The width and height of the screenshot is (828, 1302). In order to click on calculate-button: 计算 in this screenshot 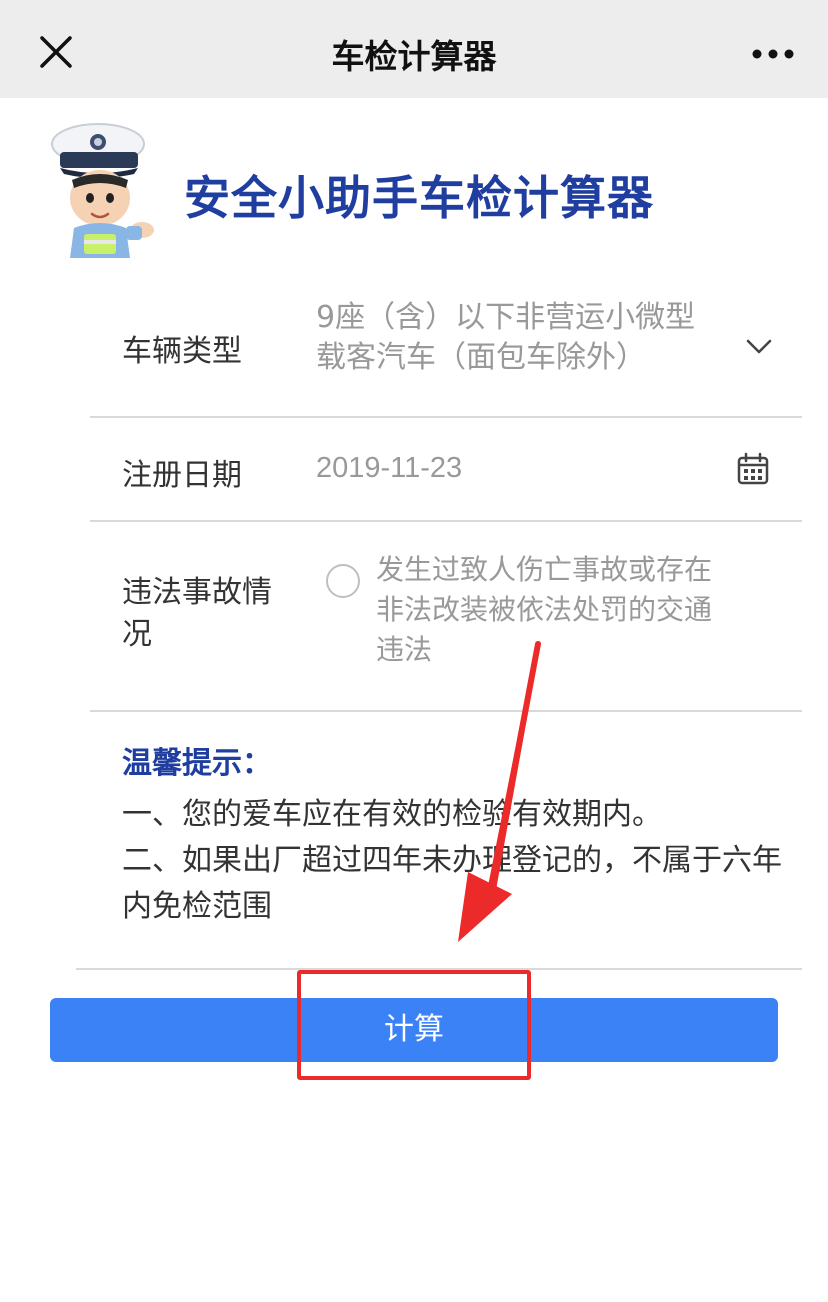, I will do `click(414, 1030)`.